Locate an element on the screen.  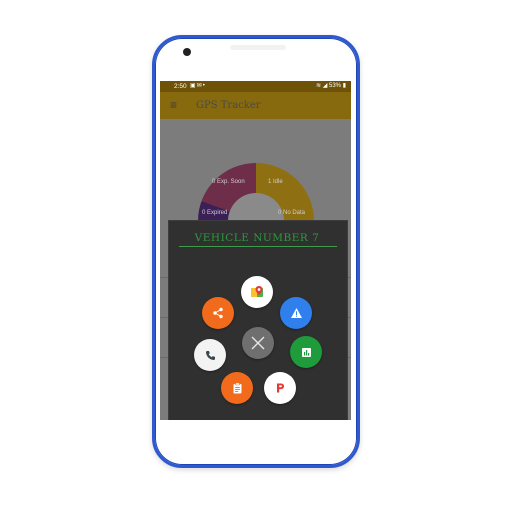
segment-label-exp-soon: 0 Exp. Soon is located at coordinates (228, 182).